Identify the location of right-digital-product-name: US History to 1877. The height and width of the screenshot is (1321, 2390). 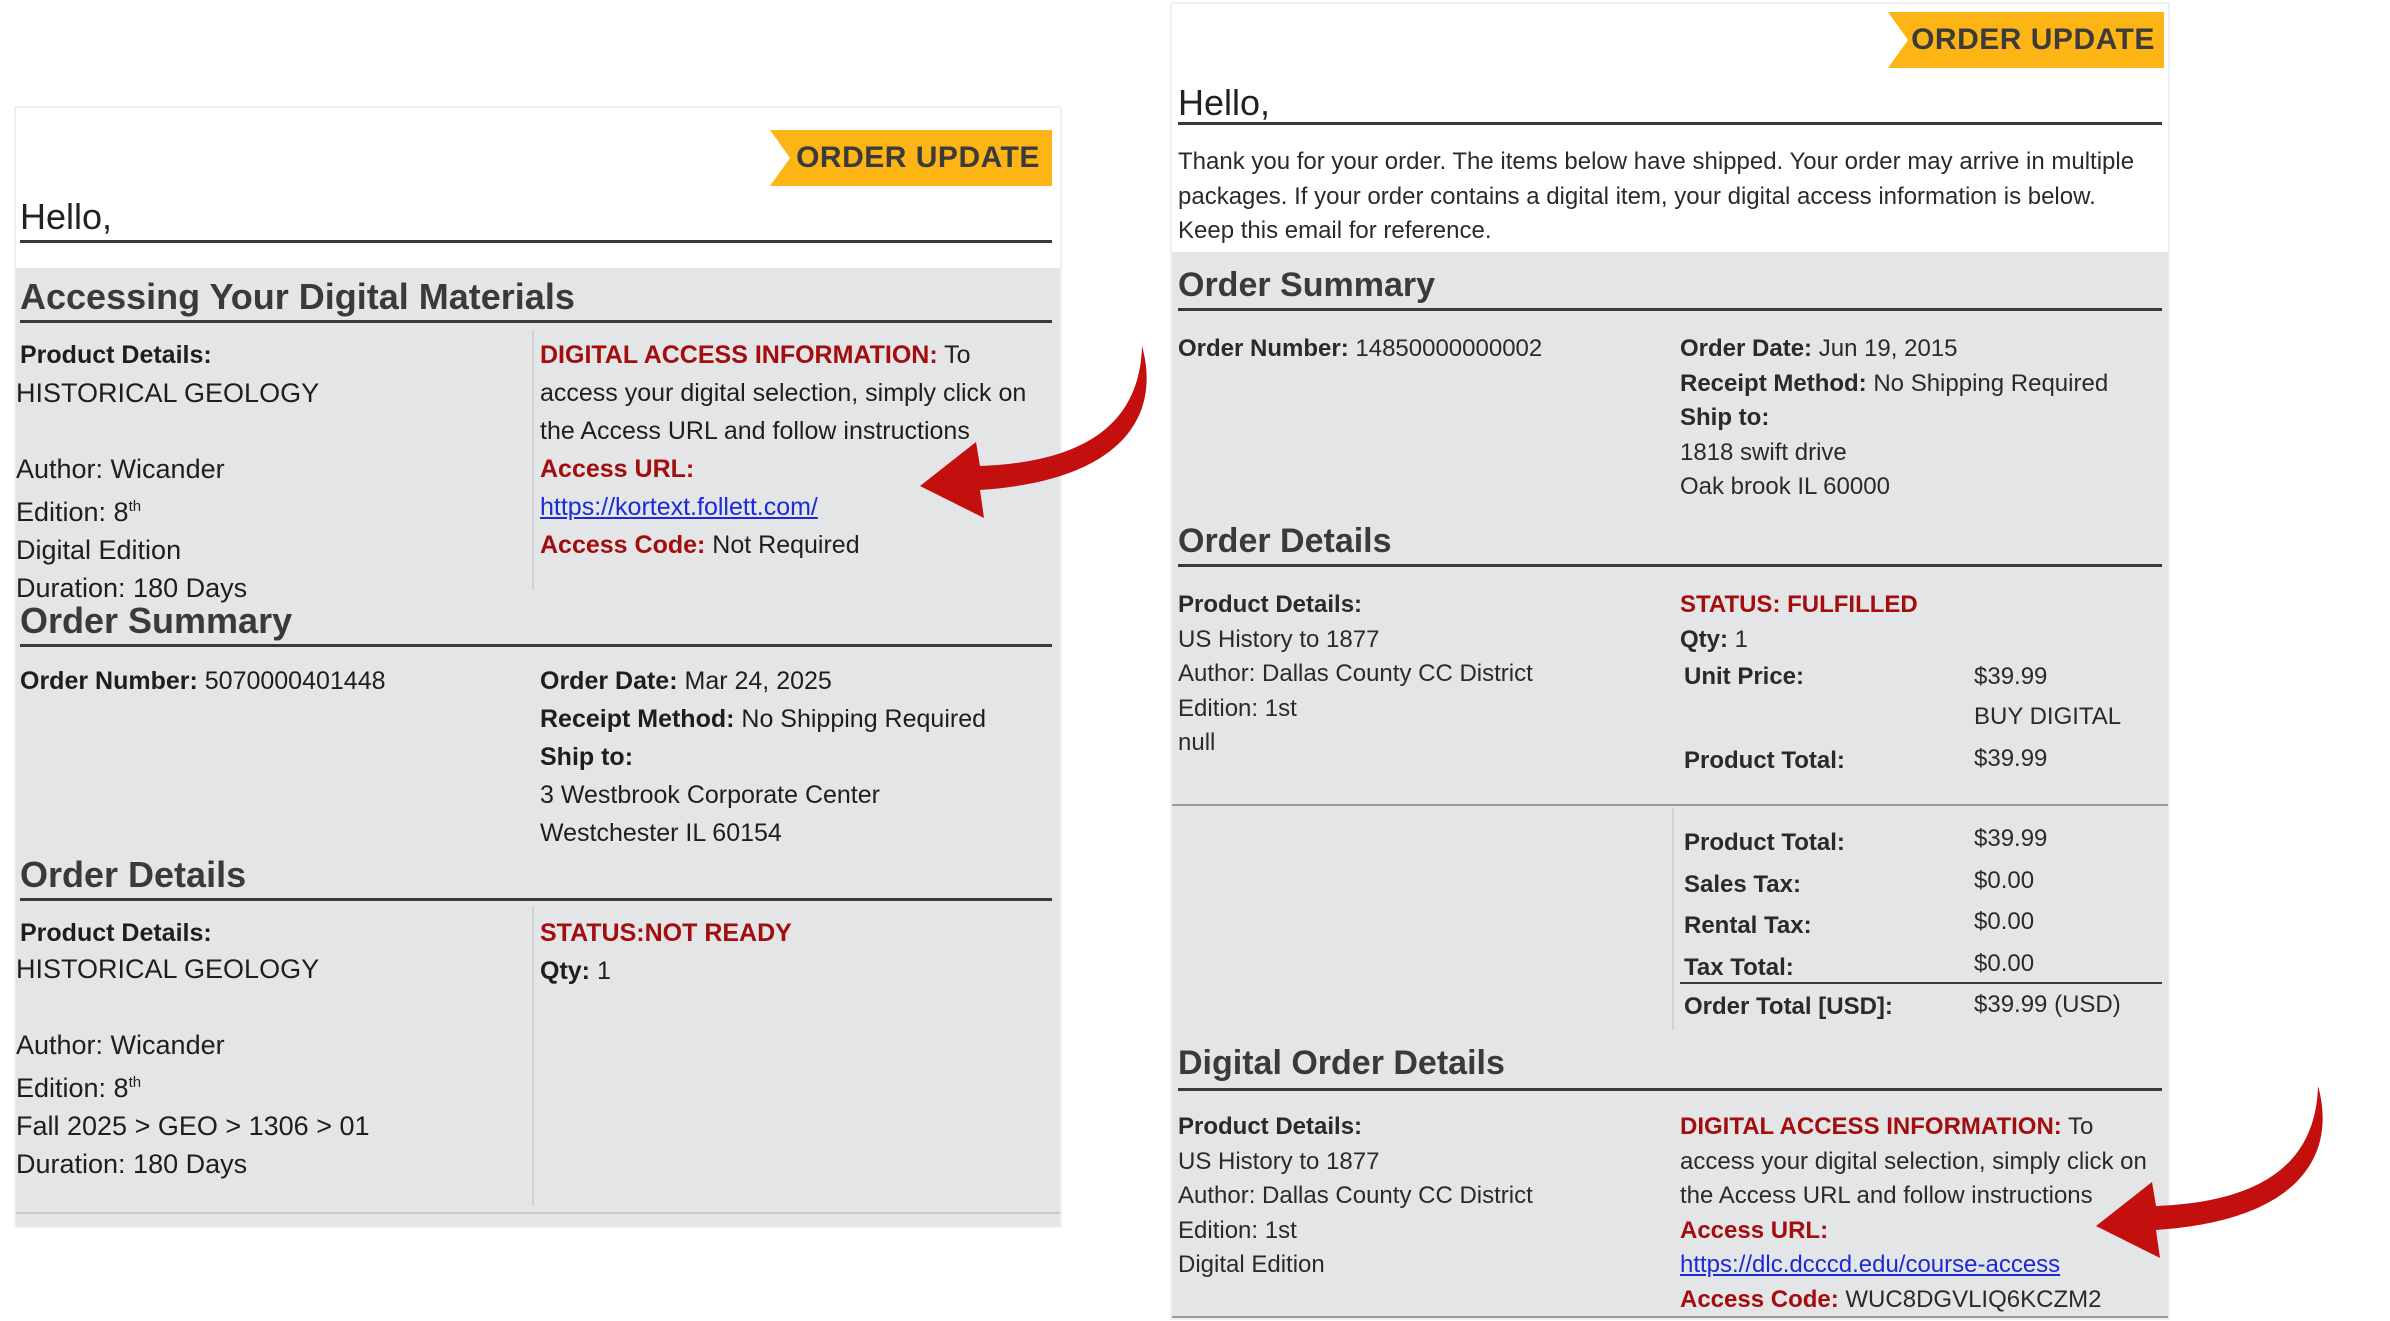
(1279, 1161).